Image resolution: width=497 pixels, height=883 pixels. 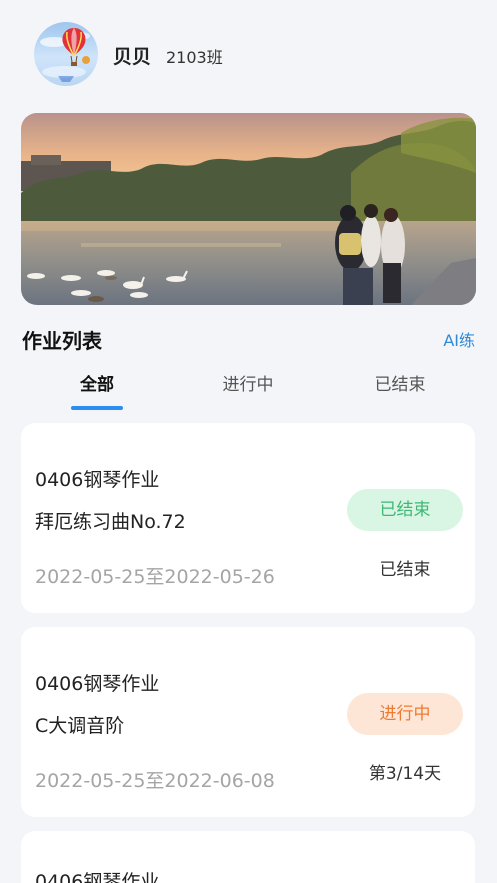 I want to click on tab-in-progress: 进行中, so click(x=248, y=382).